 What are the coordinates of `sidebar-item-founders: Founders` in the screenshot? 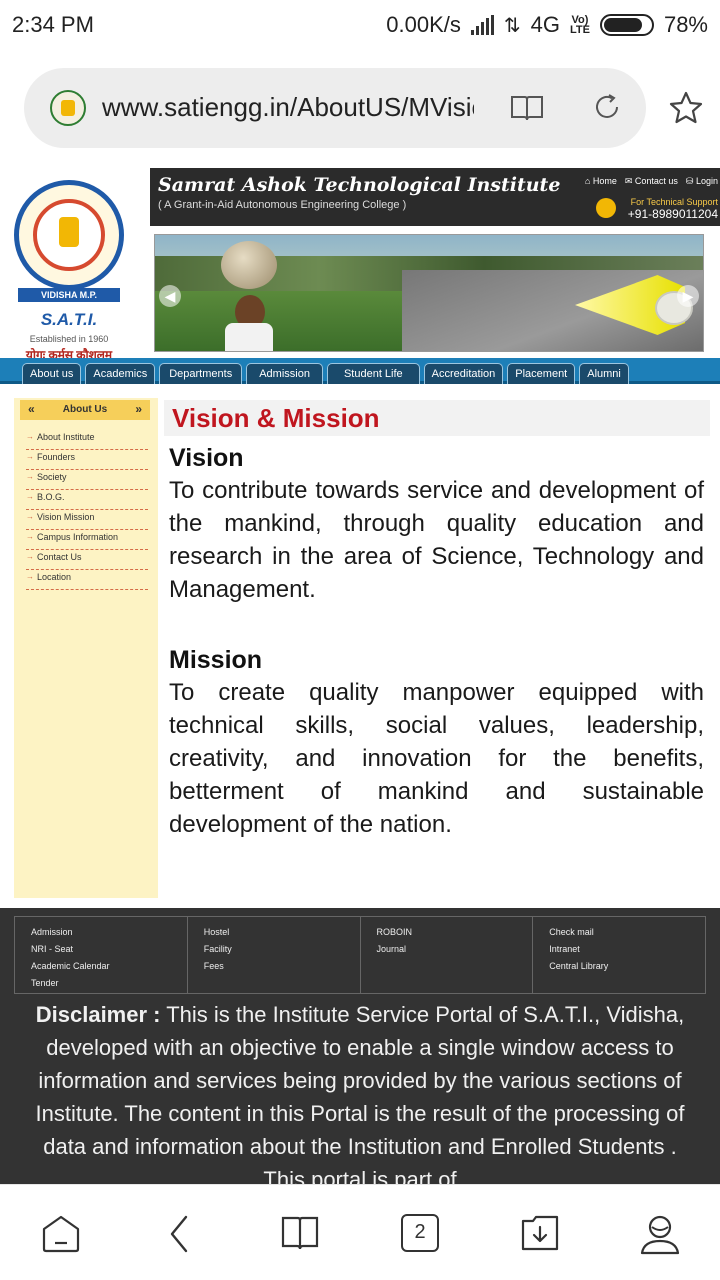 It's located at (87, 460).